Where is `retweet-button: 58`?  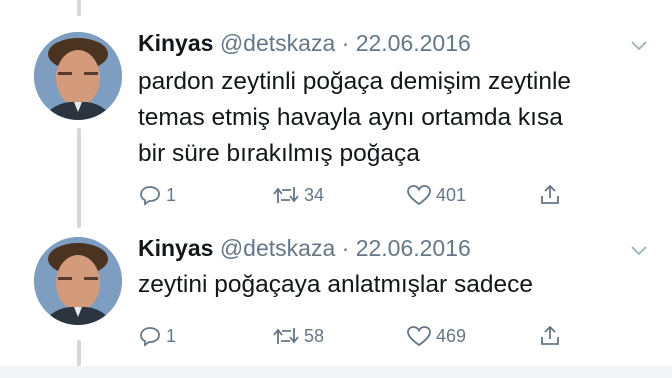
retweet-button: 58 is located at coordinates (298, 336).